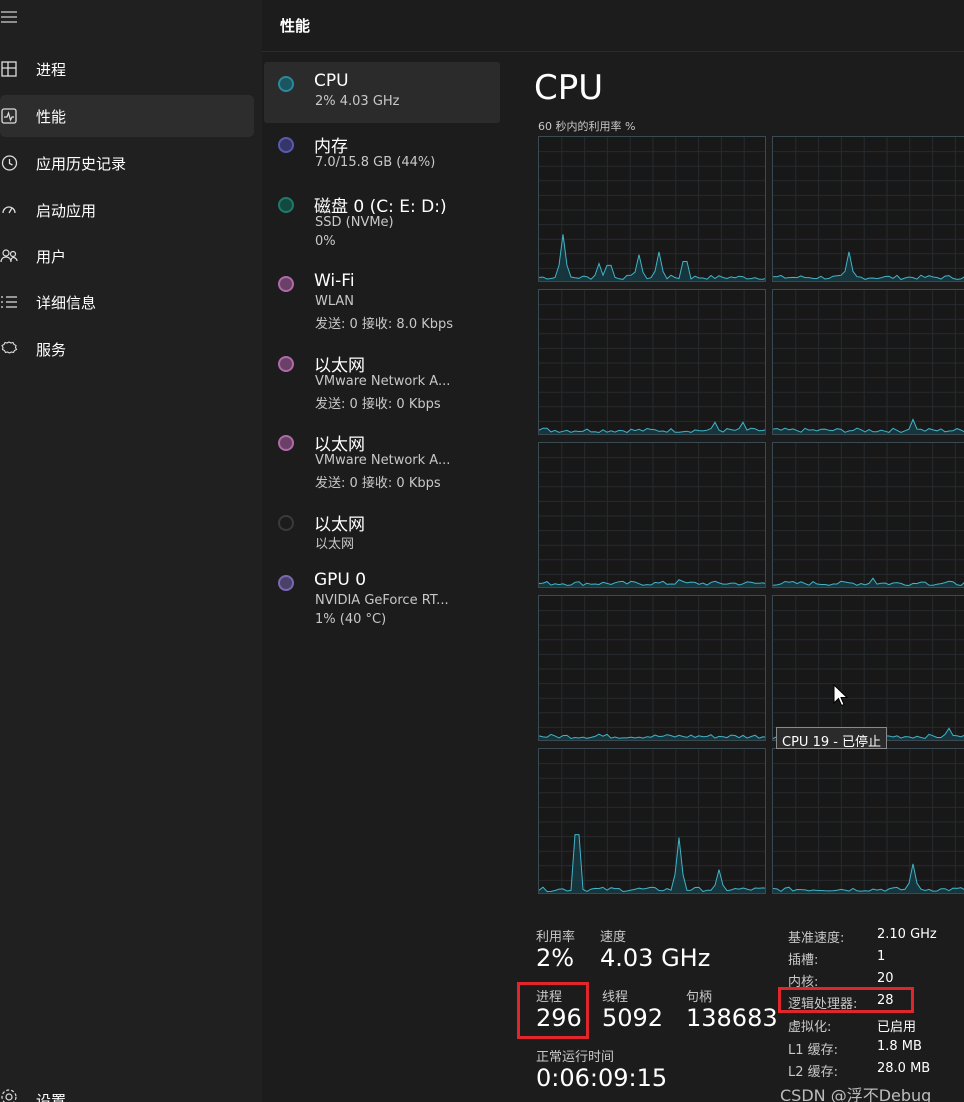 This screenshot has width=964, height=1102. Describe the element at coordinates (10, 349) in the screenshot. I see `services-icon` at that location.